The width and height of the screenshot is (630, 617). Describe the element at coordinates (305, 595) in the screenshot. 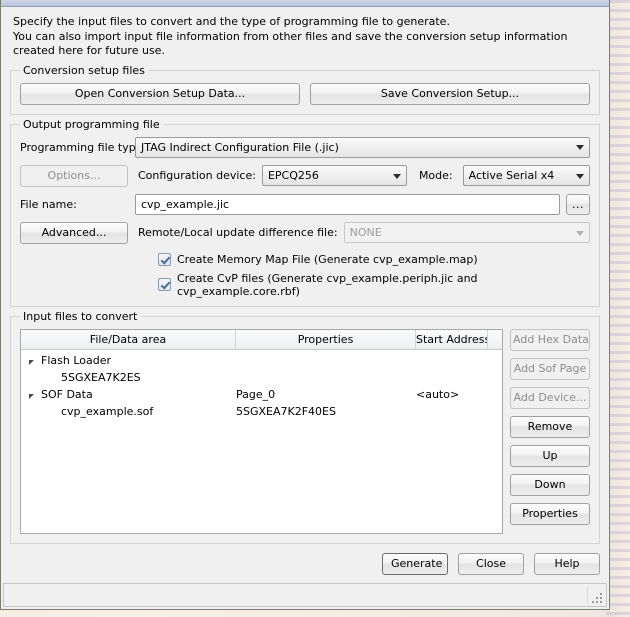

I see `status-bar` at that location.